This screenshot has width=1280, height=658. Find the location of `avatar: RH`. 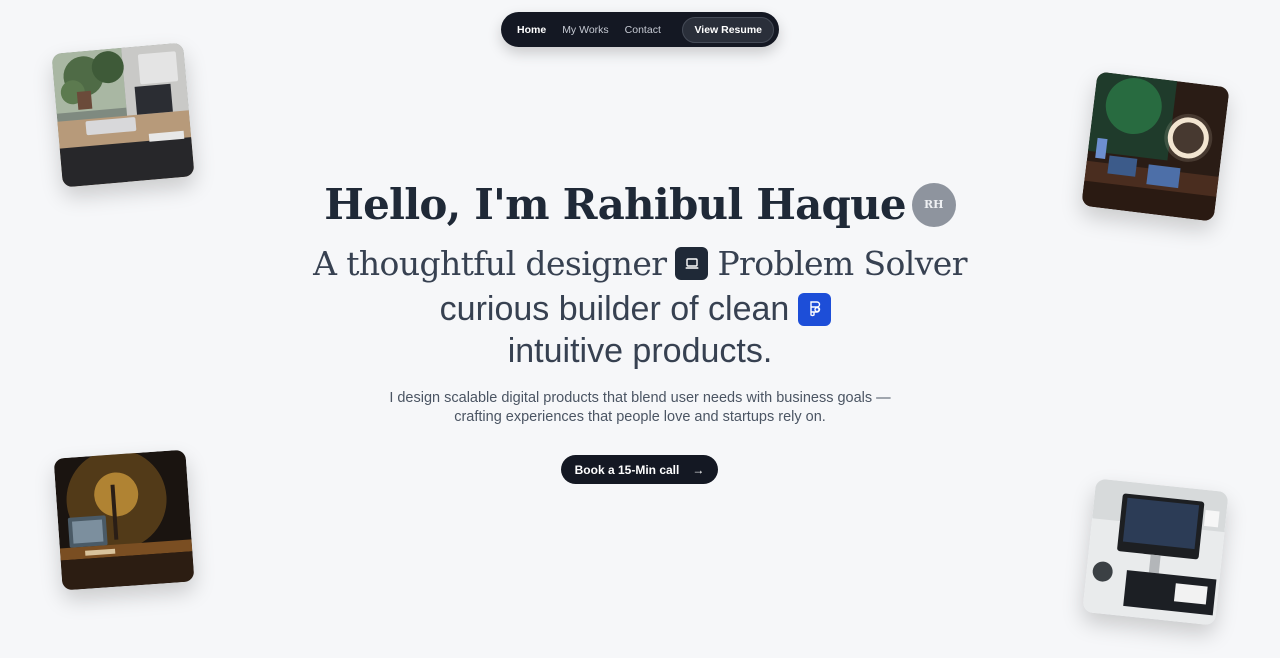

avatar: RH is located at coordinates (933, 204).